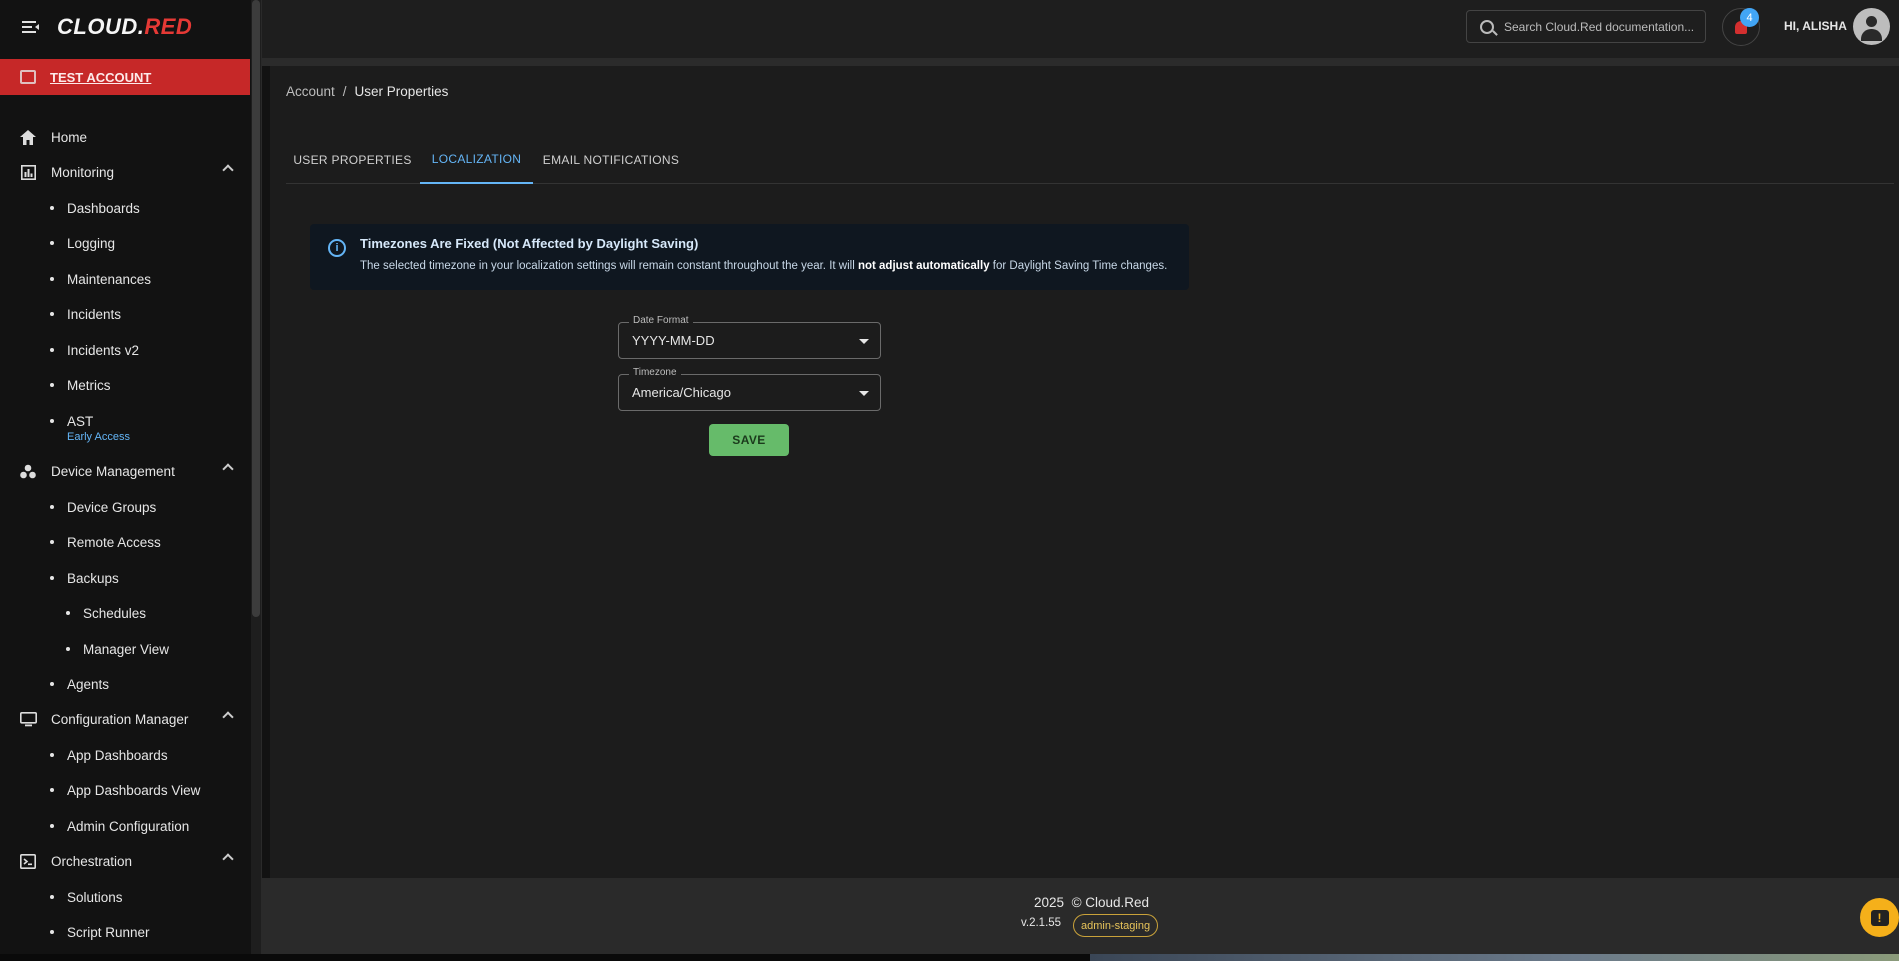  Describe the element at coordinates (28, 172) in the screenshot. I see `chart-icon` at that location.